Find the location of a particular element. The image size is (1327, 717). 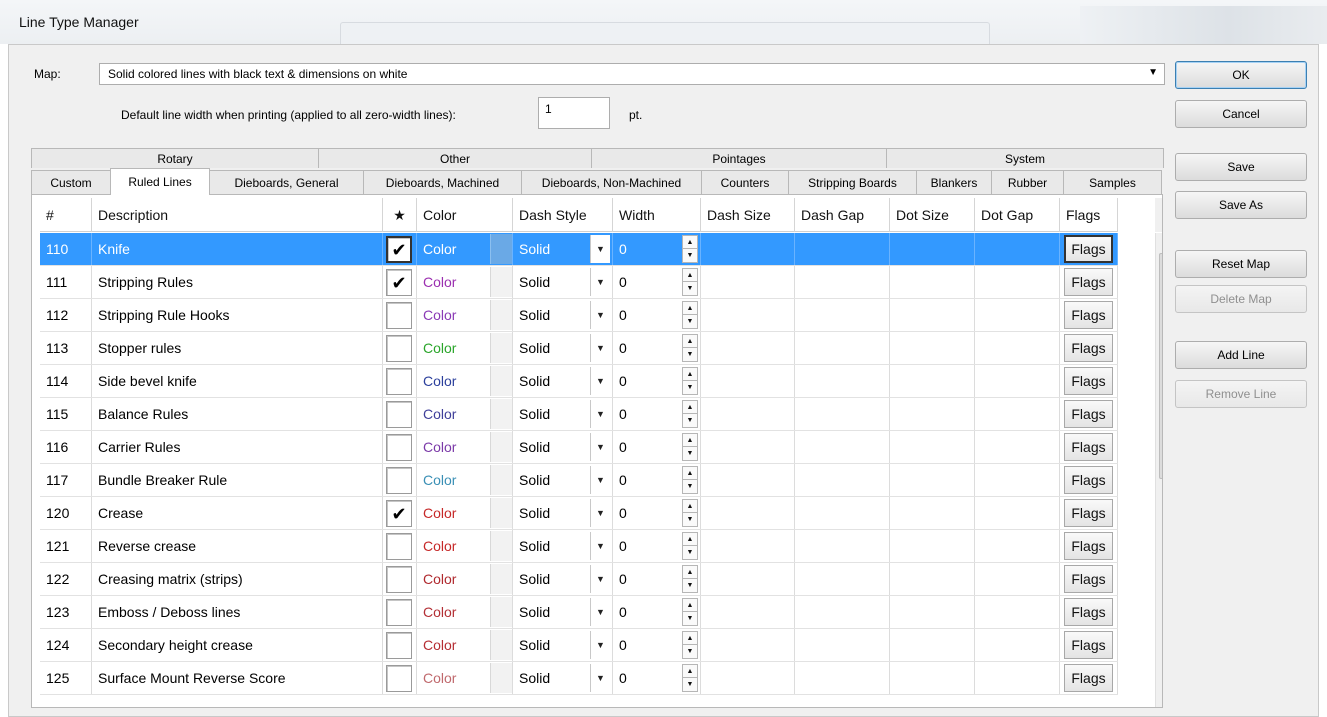

row-description: Stripping Rule Hooks is located at coordinates (237, 315).